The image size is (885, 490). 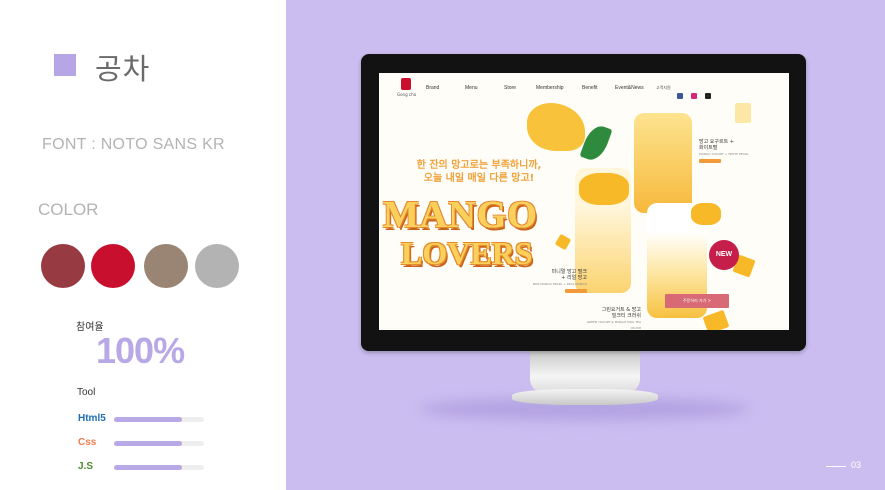 I want to click on font-label: FONT : NOTO SANS KR, so click(x=133, y=144).